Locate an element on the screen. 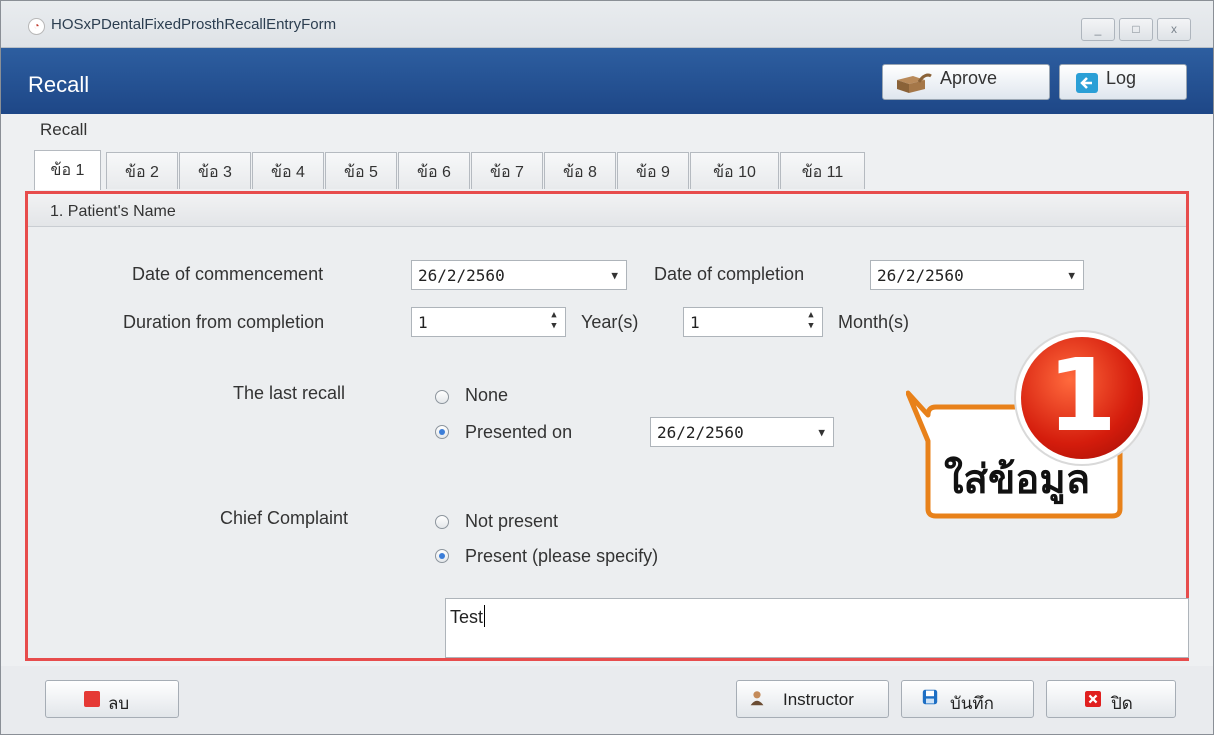 The width and height of the screenshot is (1214, 735). tab-9: ข้อ 9 is located at coordinates (653, 170).